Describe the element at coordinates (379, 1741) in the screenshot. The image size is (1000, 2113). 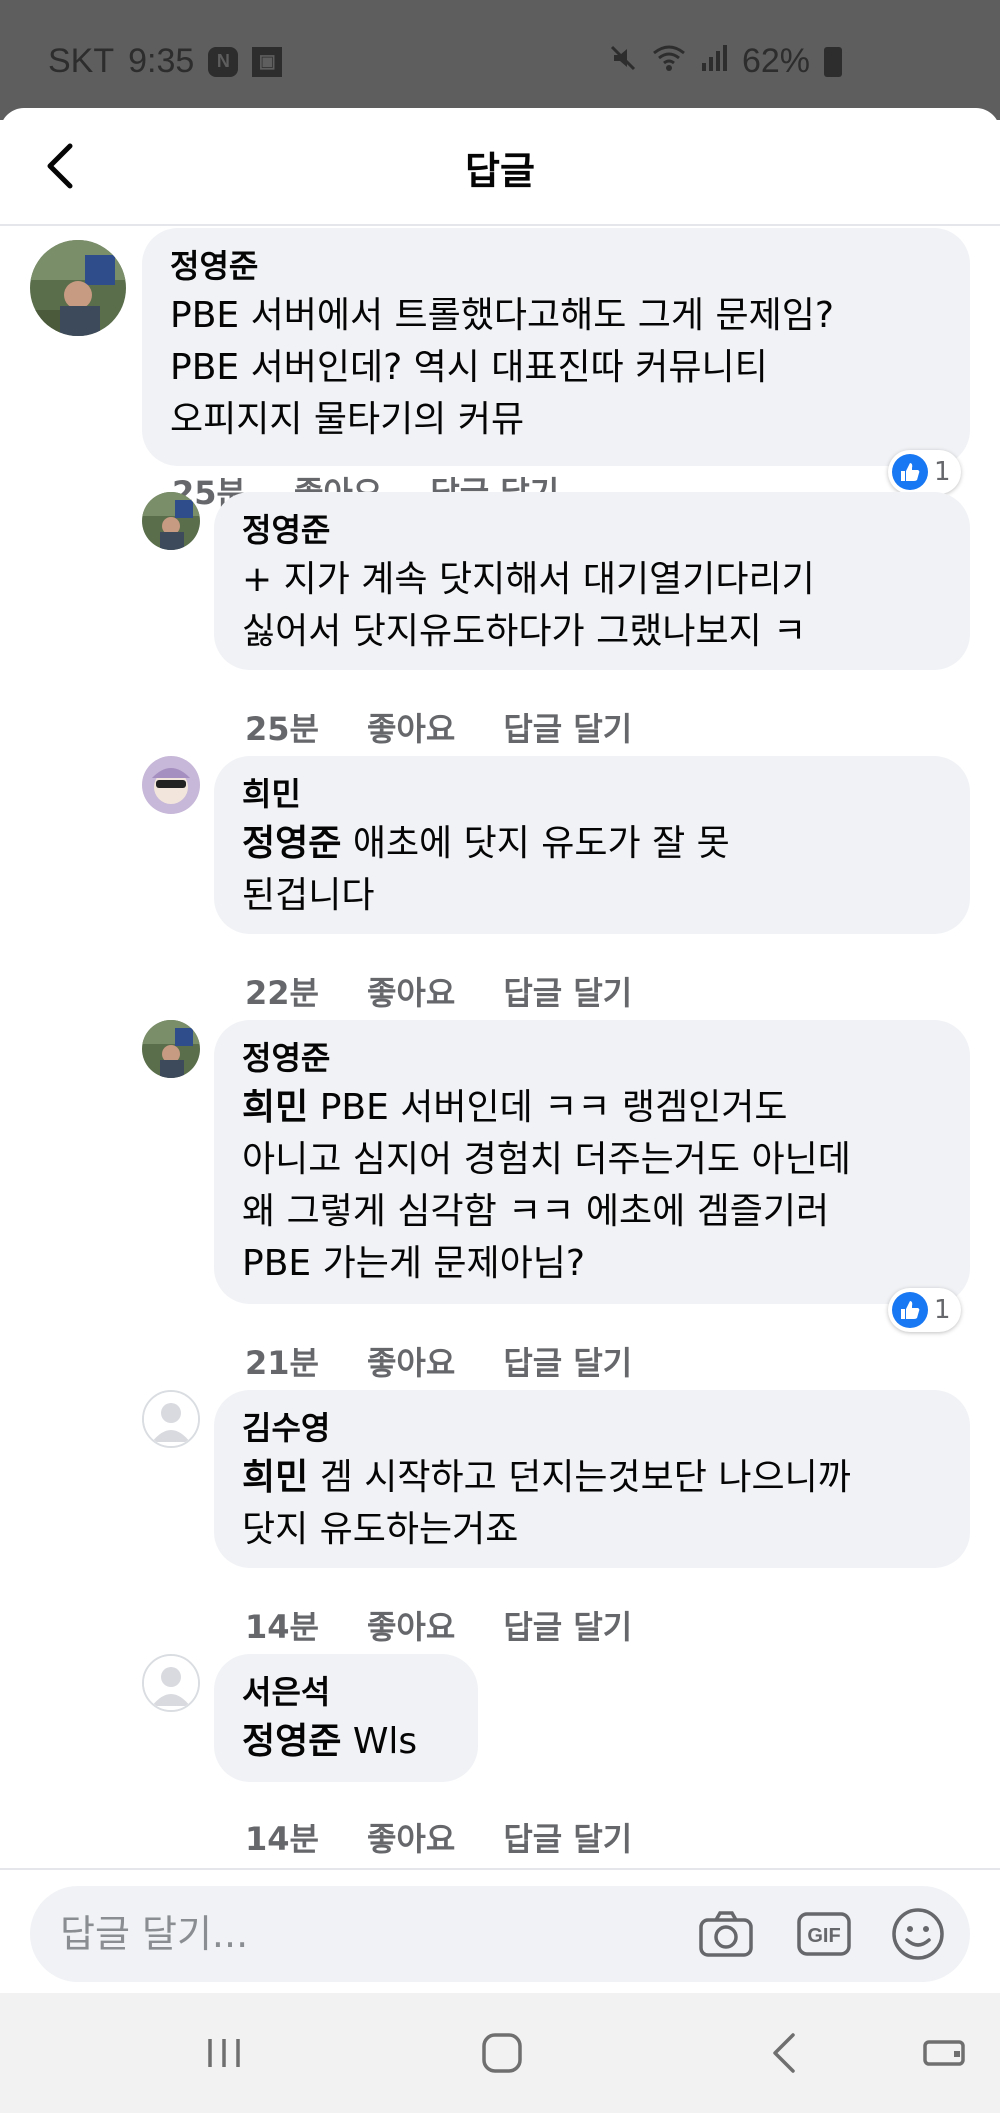
I see `comment-body: Wls` at that location.